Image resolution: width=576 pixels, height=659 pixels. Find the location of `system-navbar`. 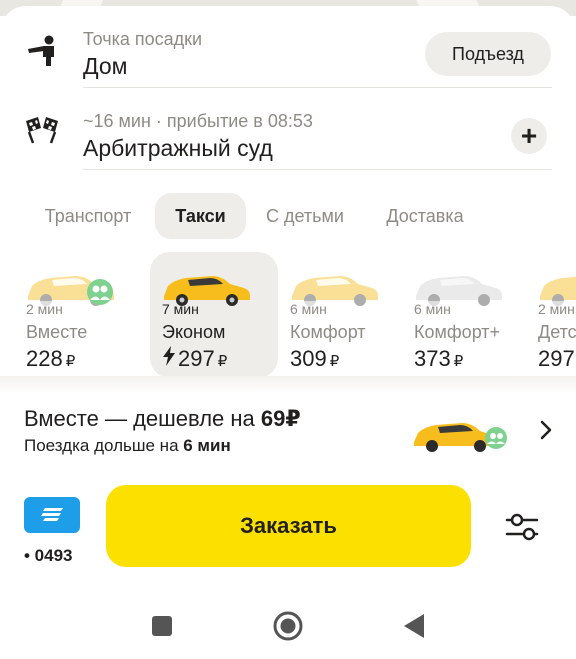

system-navbar is located at coordinates (288, 627).